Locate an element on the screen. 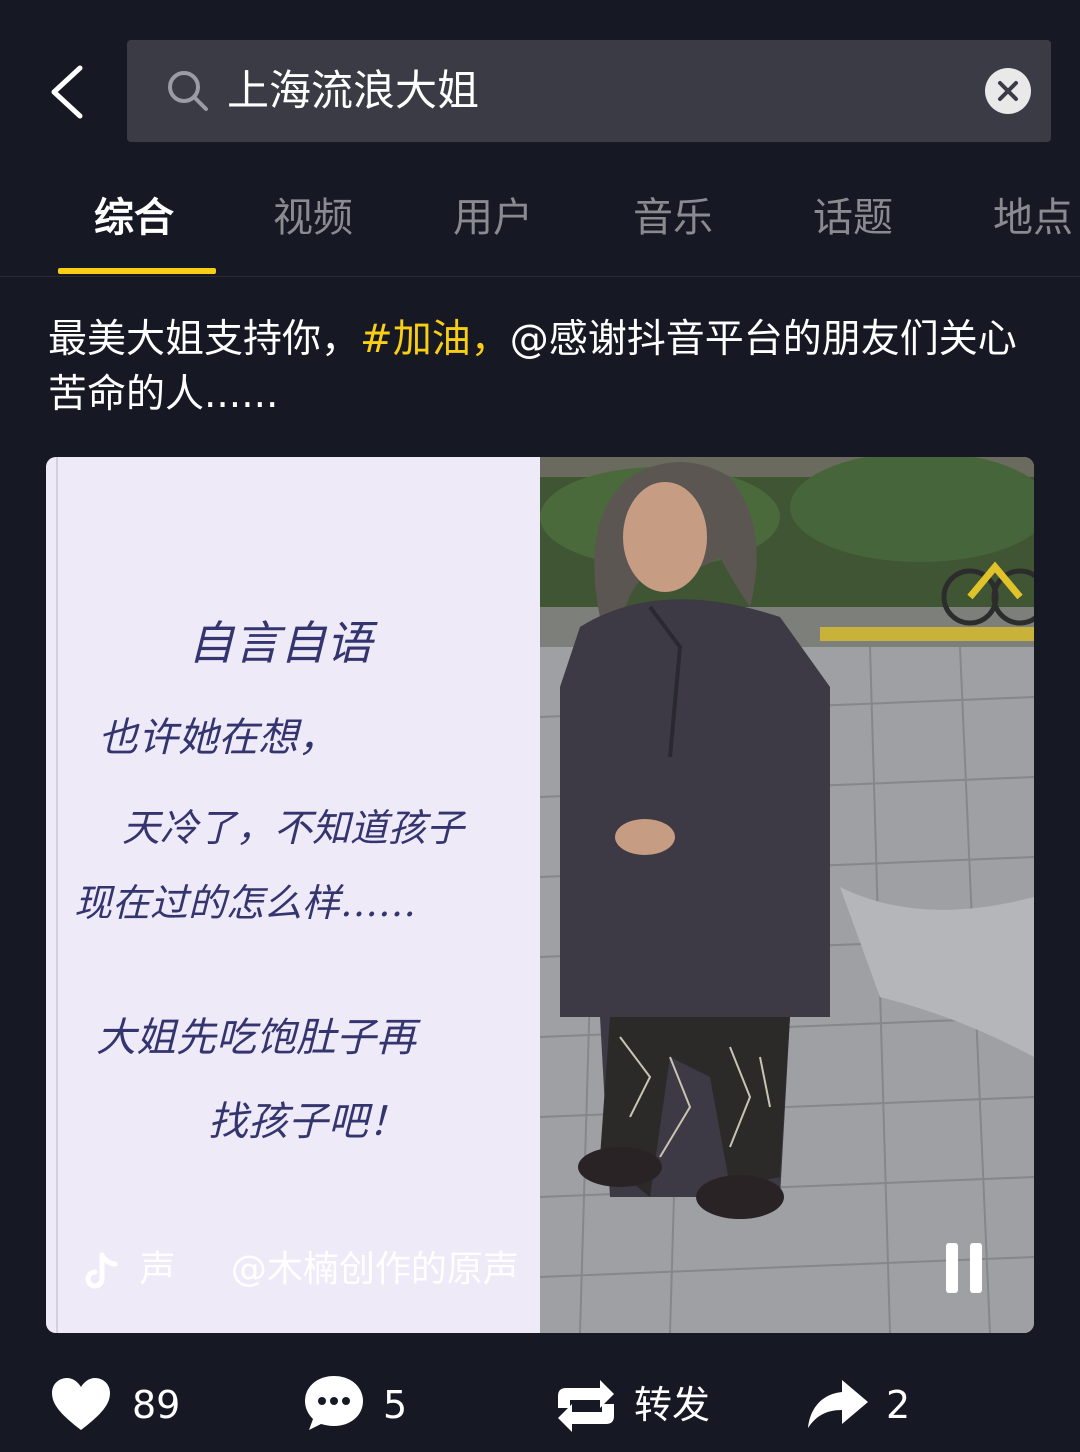 The image size is (1080, 1452). music-title: @木楠创作的原声 is located at coordinates (375, 1269).